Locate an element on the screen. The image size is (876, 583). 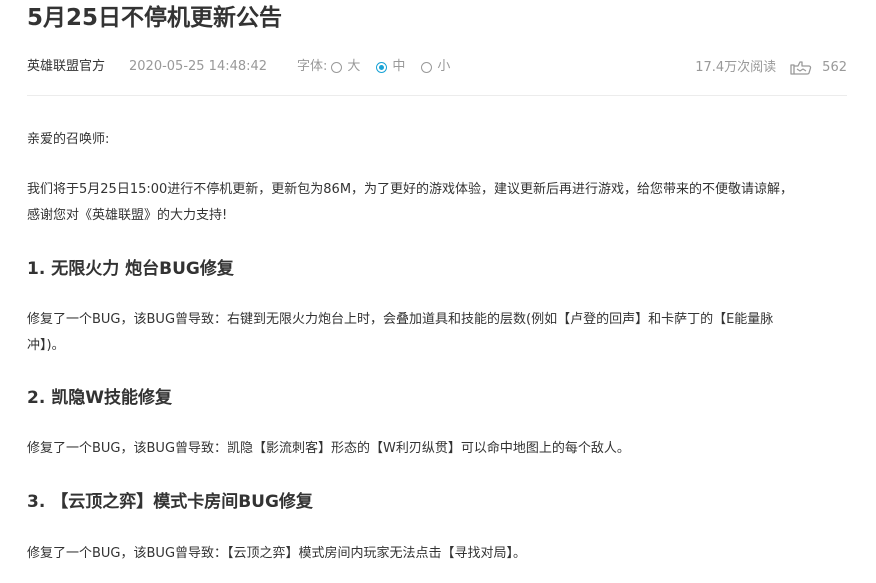
font-size-small-radio: 小 is located at coordinates (435, 67).